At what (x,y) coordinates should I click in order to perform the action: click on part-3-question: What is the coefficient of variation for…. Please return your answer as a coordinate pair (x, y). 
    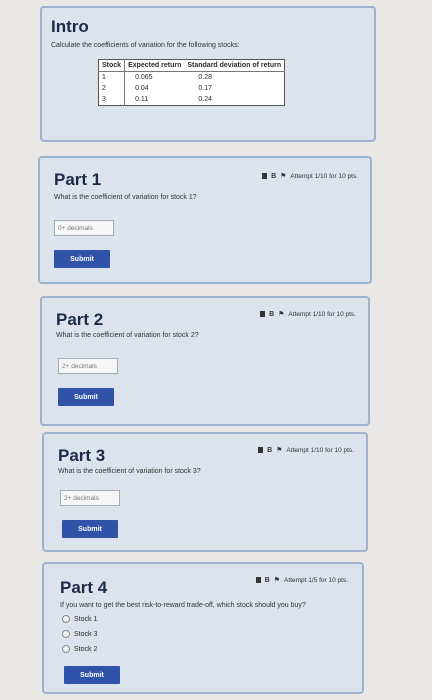
    Looking at the image, I should click on (129, 471).